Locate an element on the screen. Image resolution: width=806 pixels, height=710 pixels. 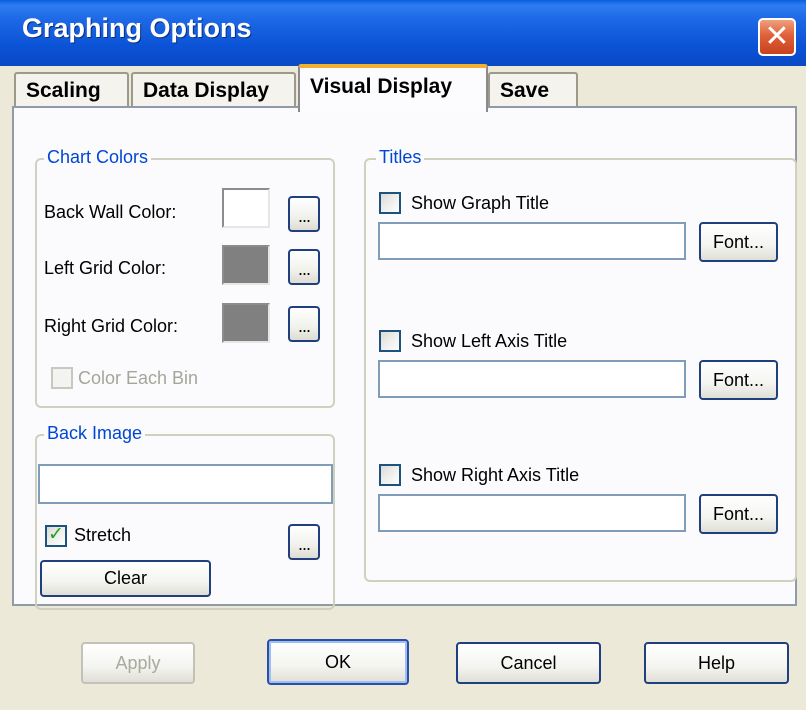
cancel-button: Cancel is located at coordinates (528, 663).